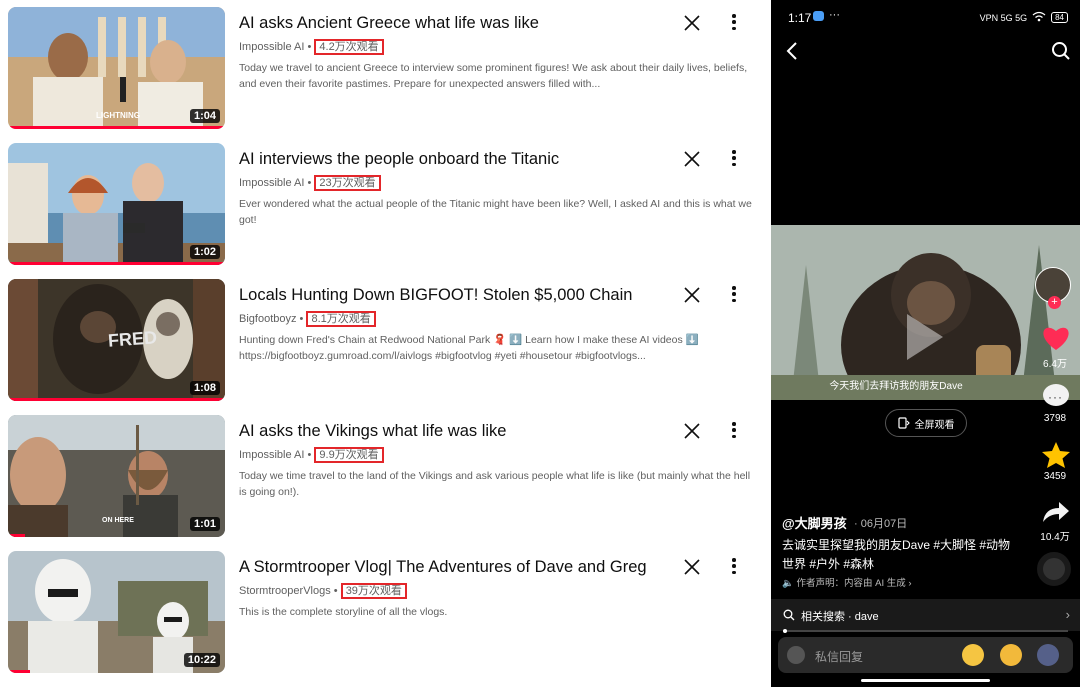  What do you see at coordinates (839, 657) in the screenshot?
I see `reply-placeholder: 私信回复` at bounding box center [839, 657].